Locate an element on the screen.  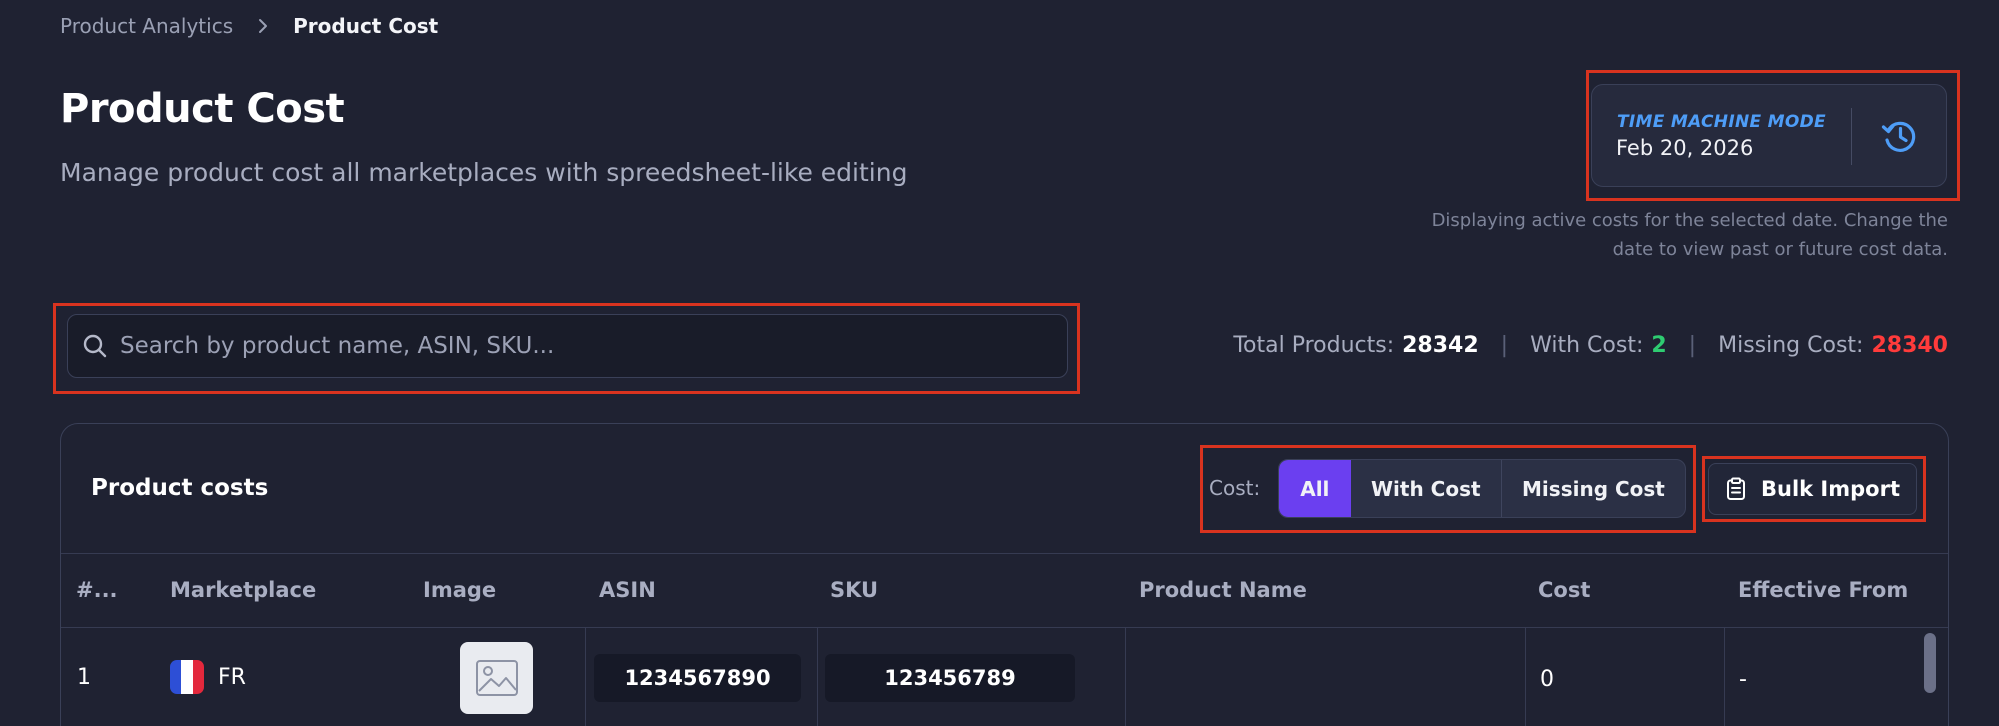
row-marketplace: FR is located at coordinates (232, 677).